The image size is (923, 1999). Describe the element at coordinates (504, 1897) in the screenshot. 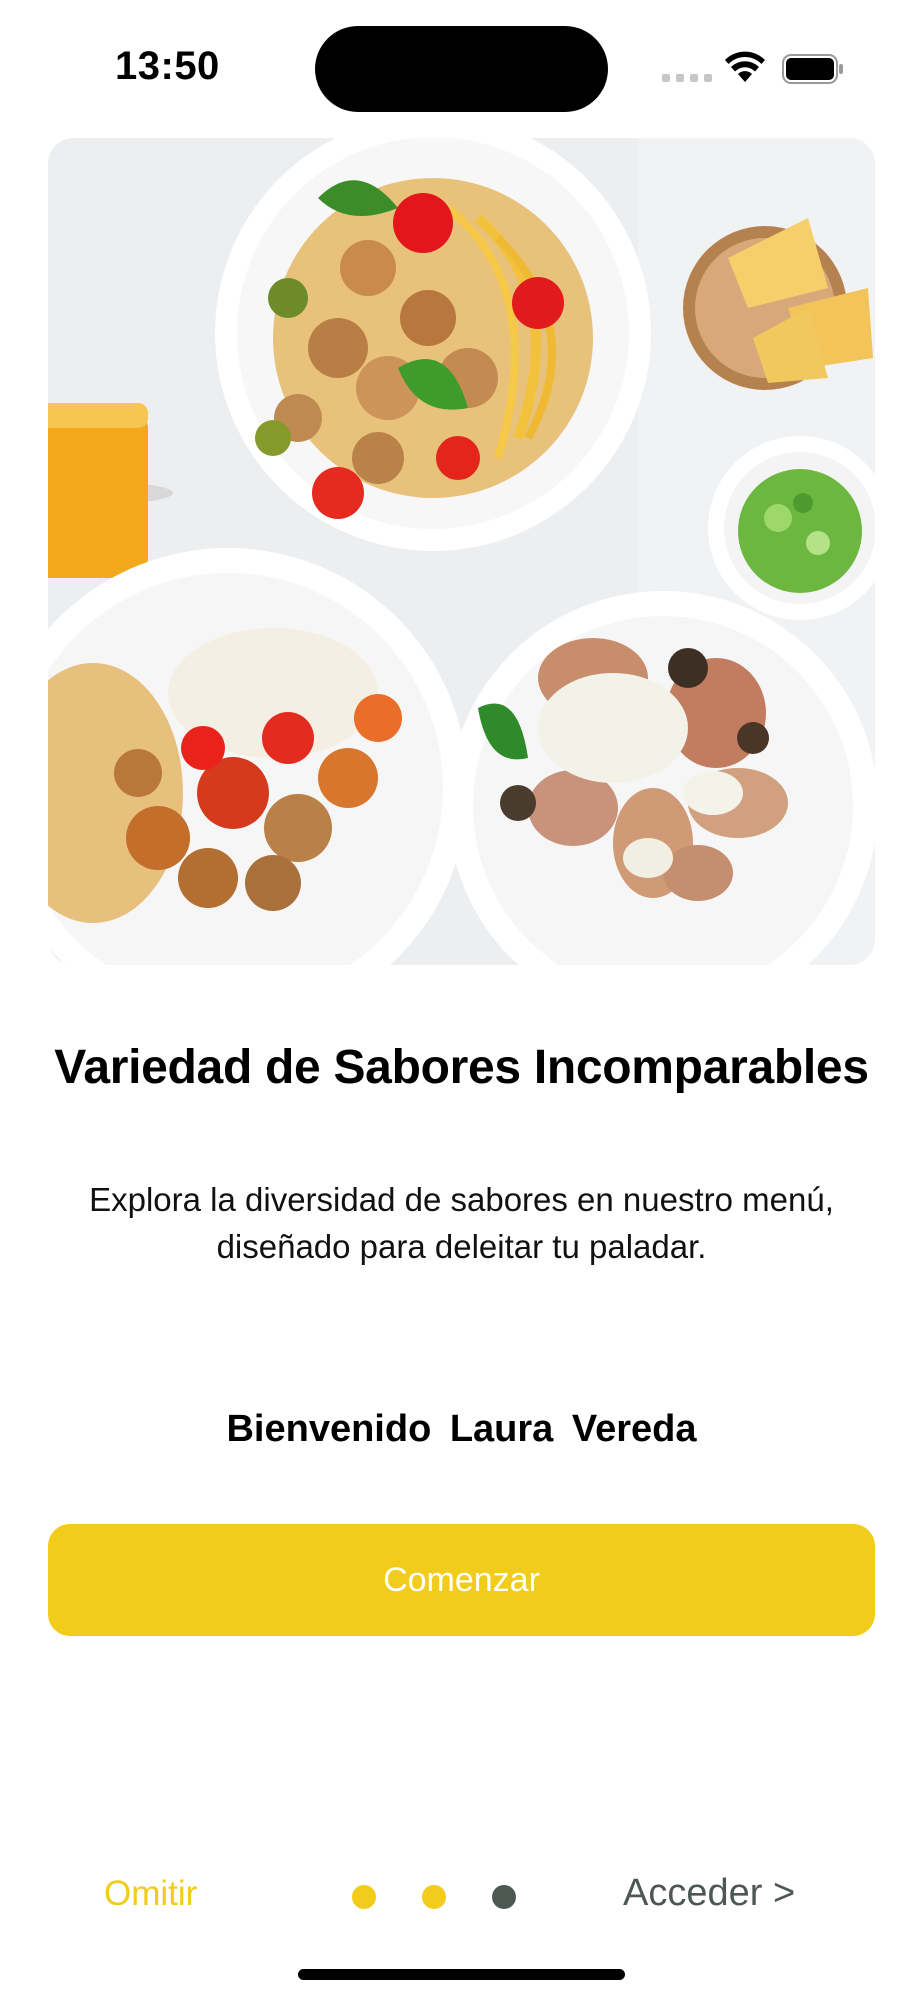

I see `page-dot-3-active` at that location.